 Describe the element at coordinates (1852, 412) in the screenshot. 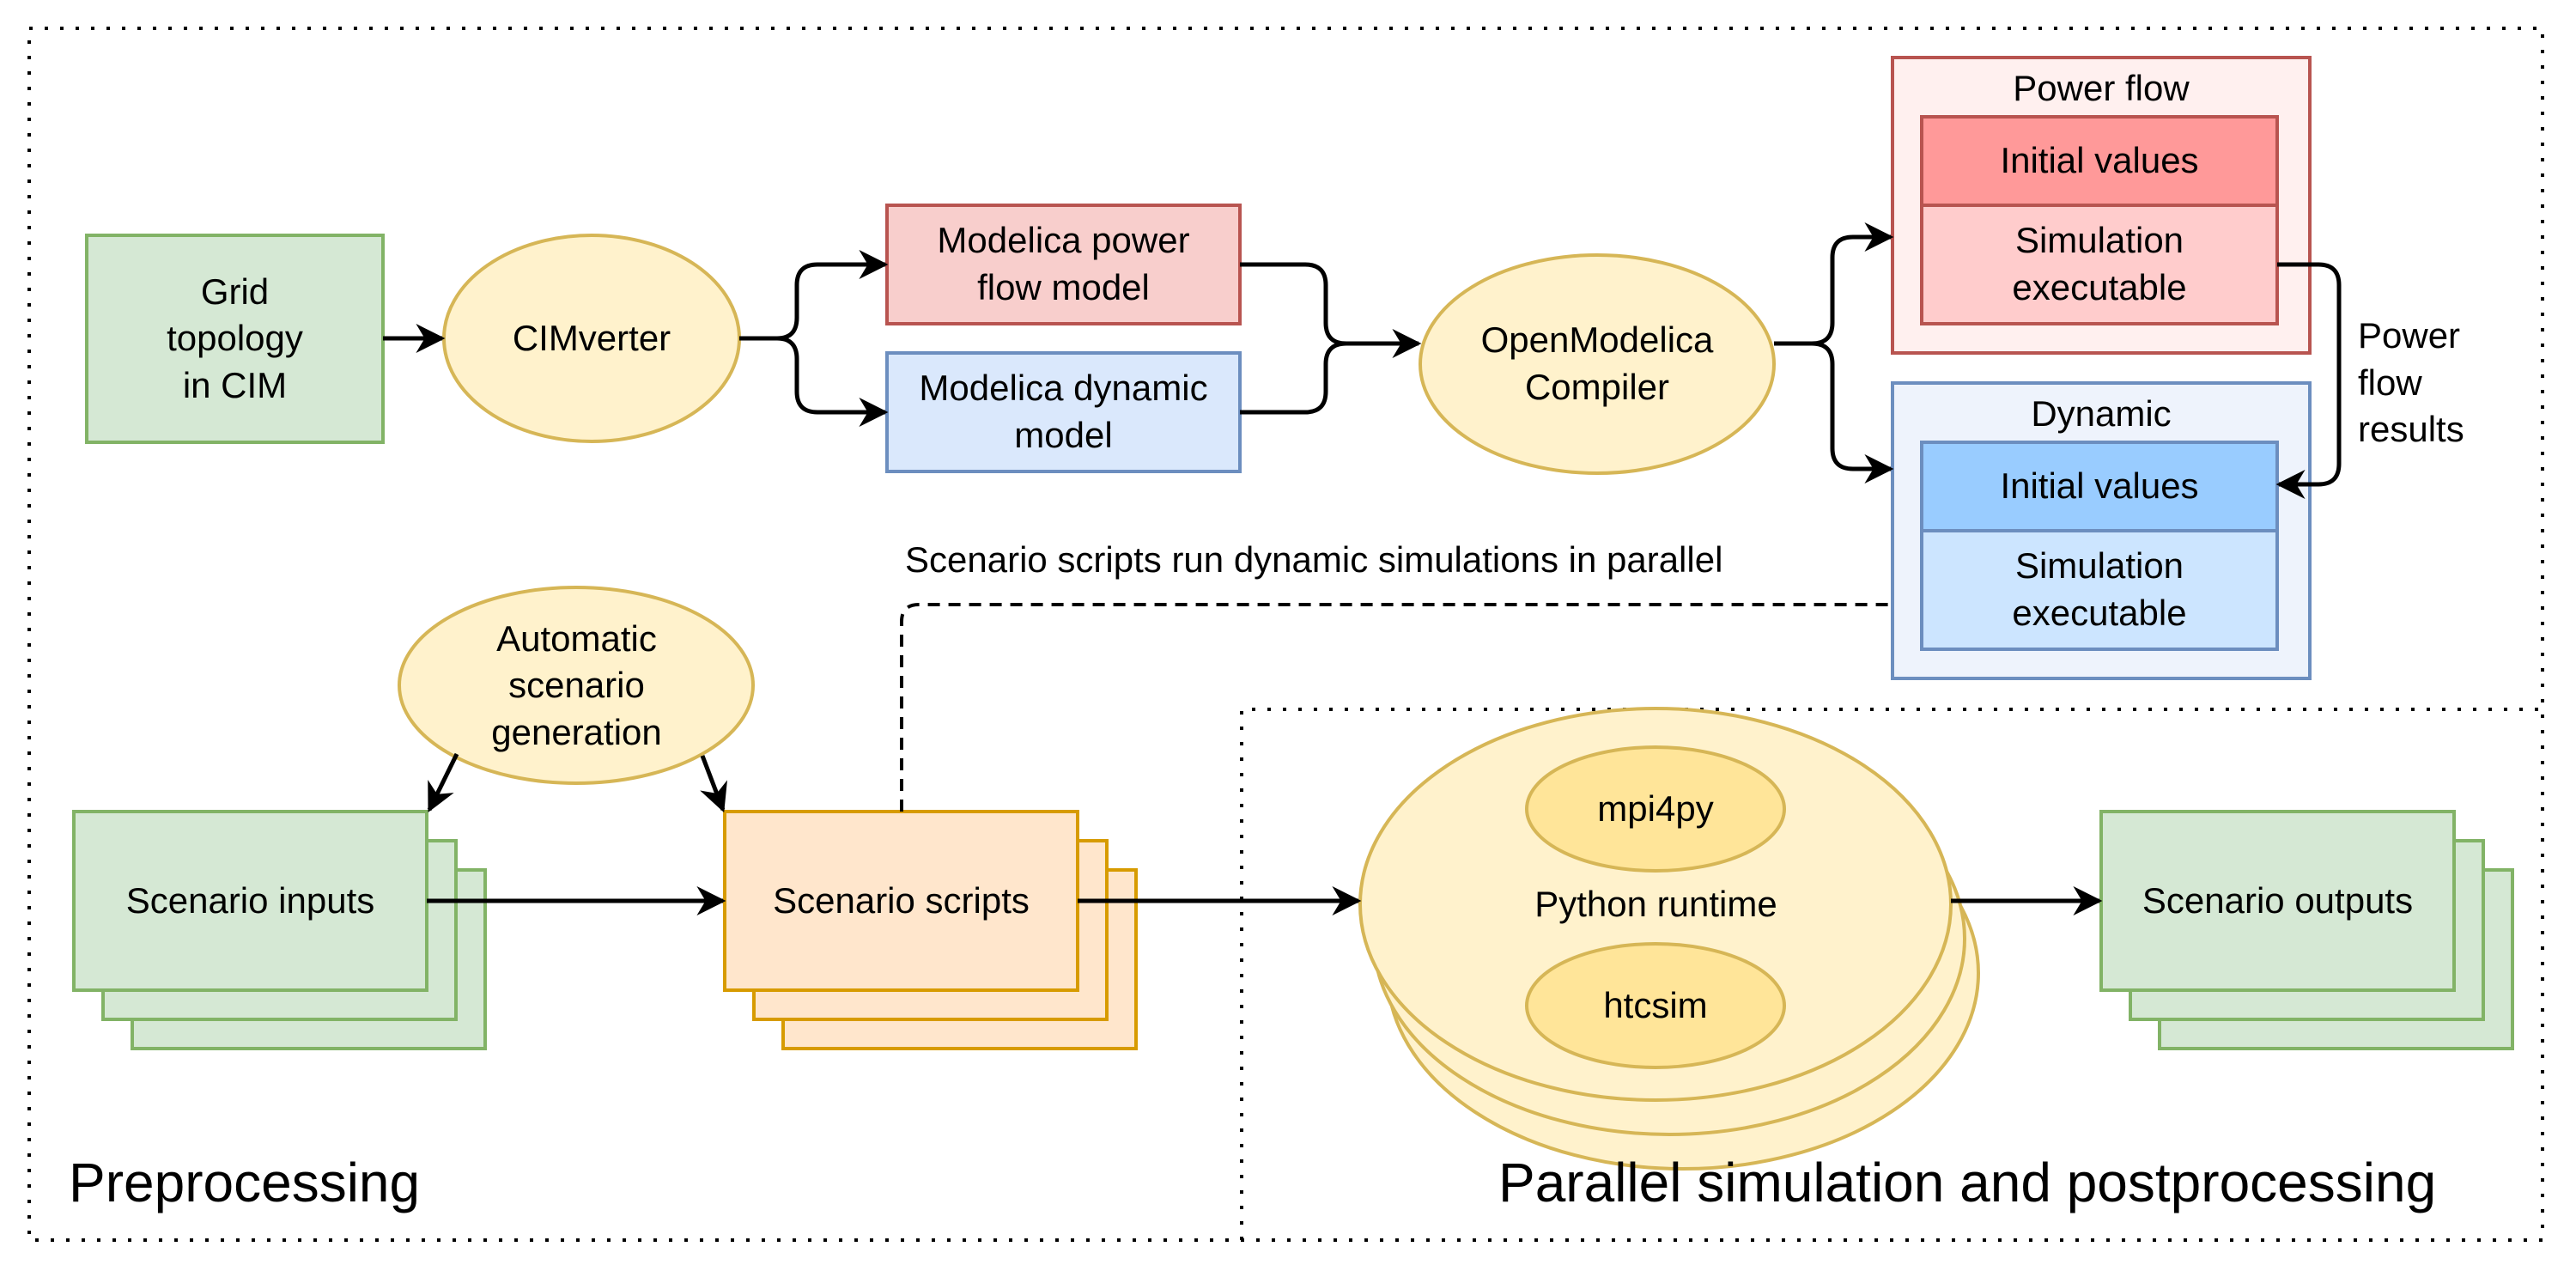

I see `edge-compiler-to-dynamic-group` at that location.